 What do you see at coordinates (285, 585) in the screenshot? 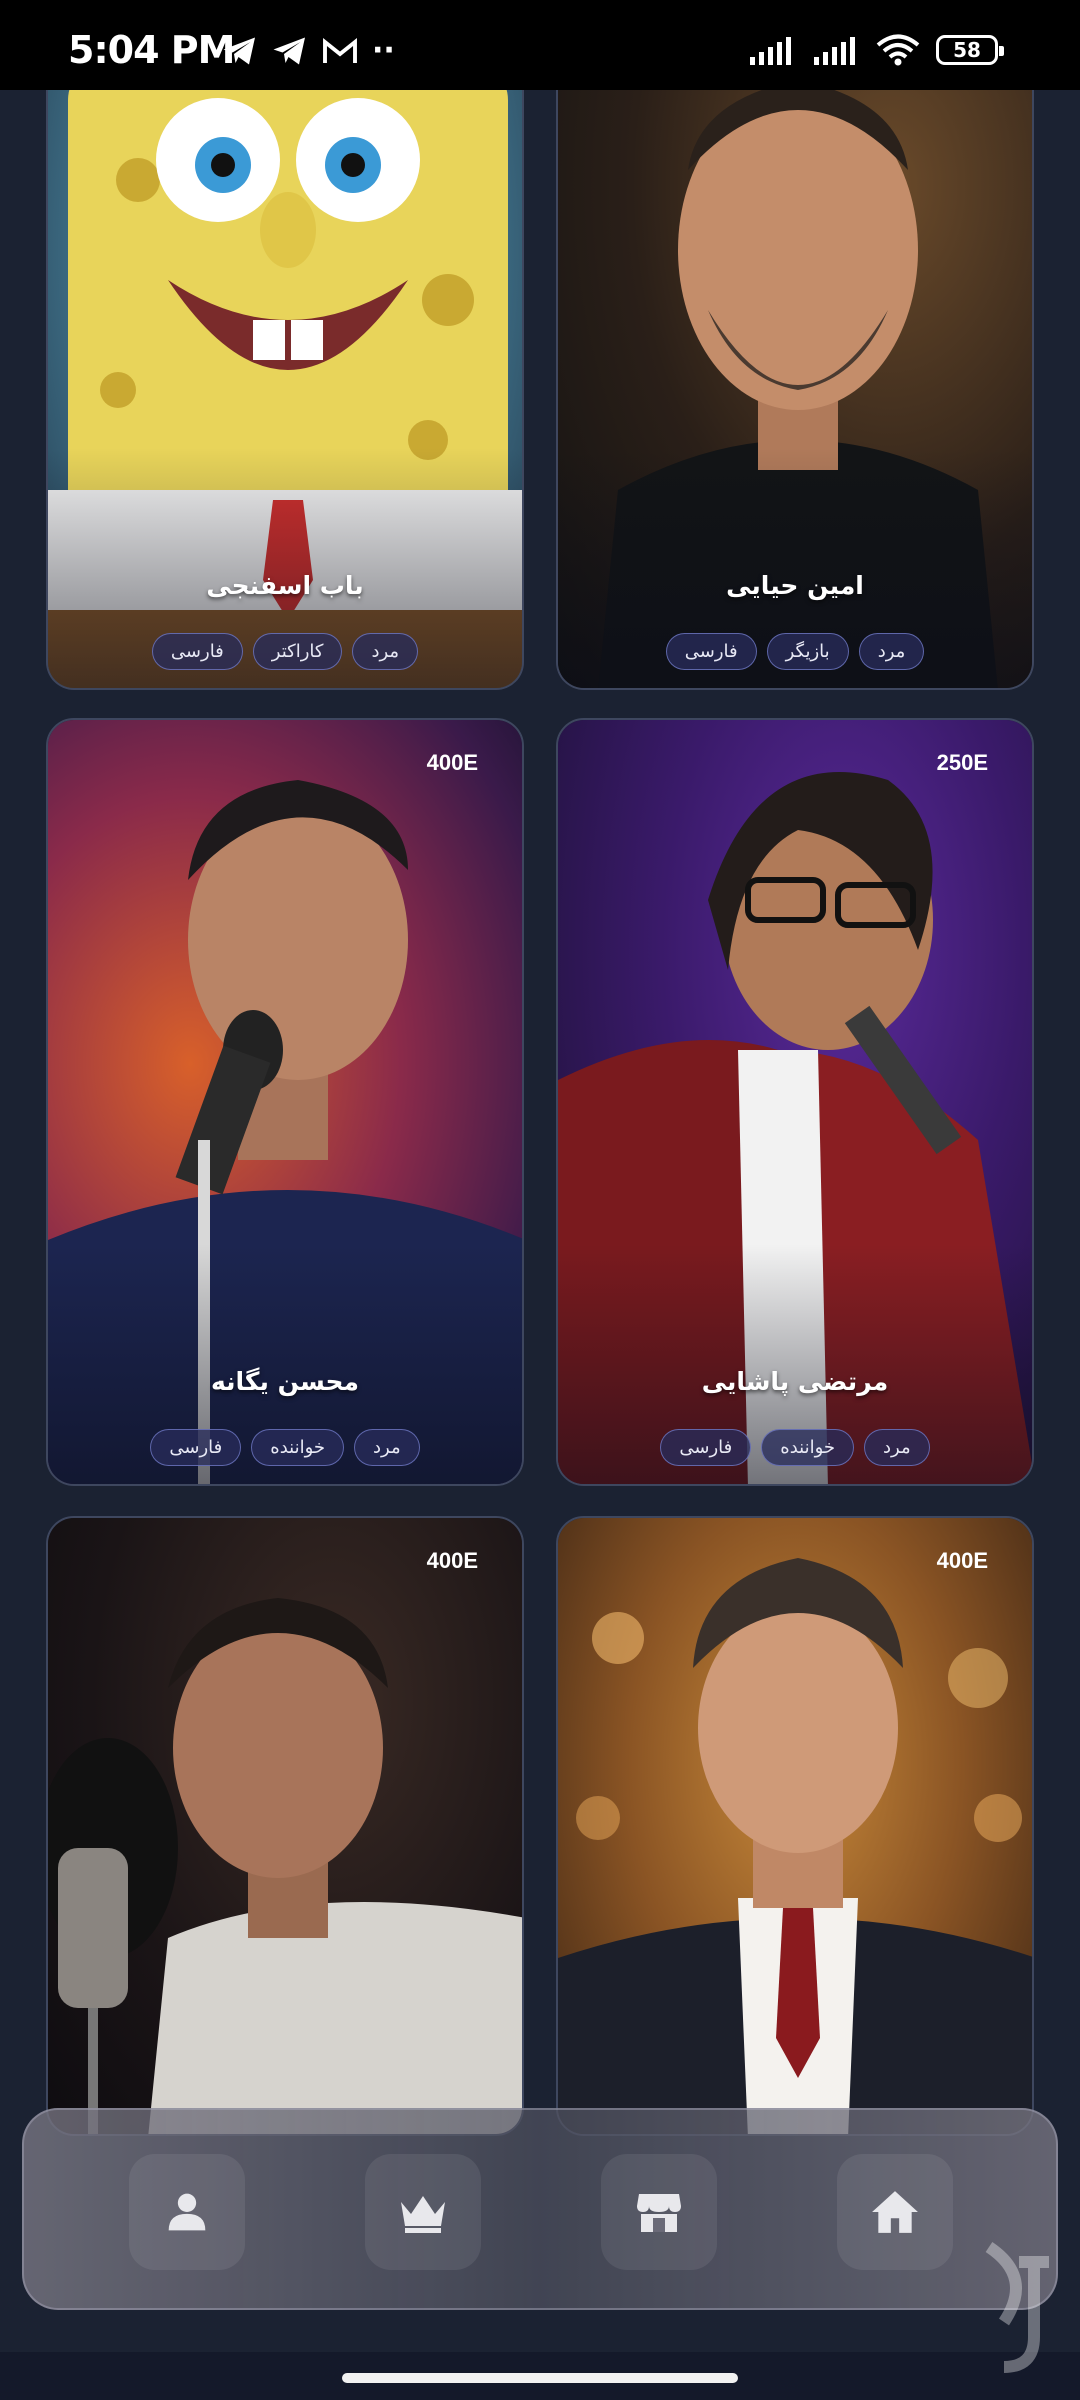
I see `character-name: باب اسفنجی` at bounding box center [285, 585].